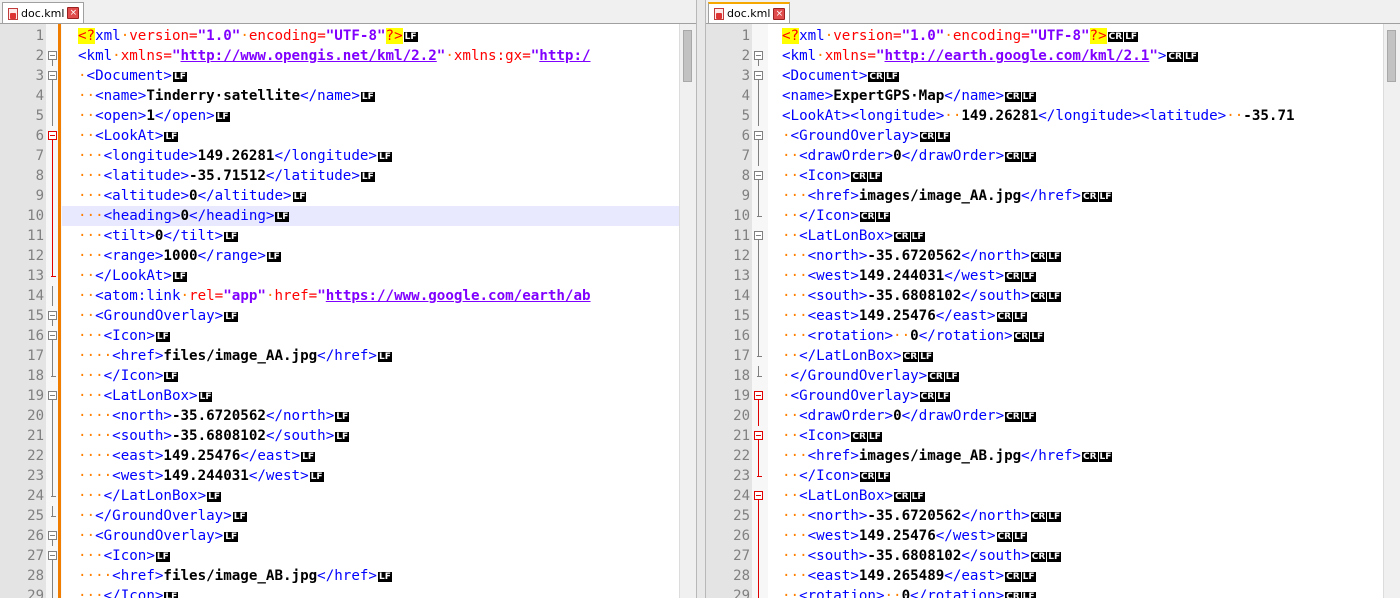  Describe the element at coordinates (366, 156) in the screenshot. I see `code-line: 7 ···<longitude>149.26281</longitude> LF` at that location.